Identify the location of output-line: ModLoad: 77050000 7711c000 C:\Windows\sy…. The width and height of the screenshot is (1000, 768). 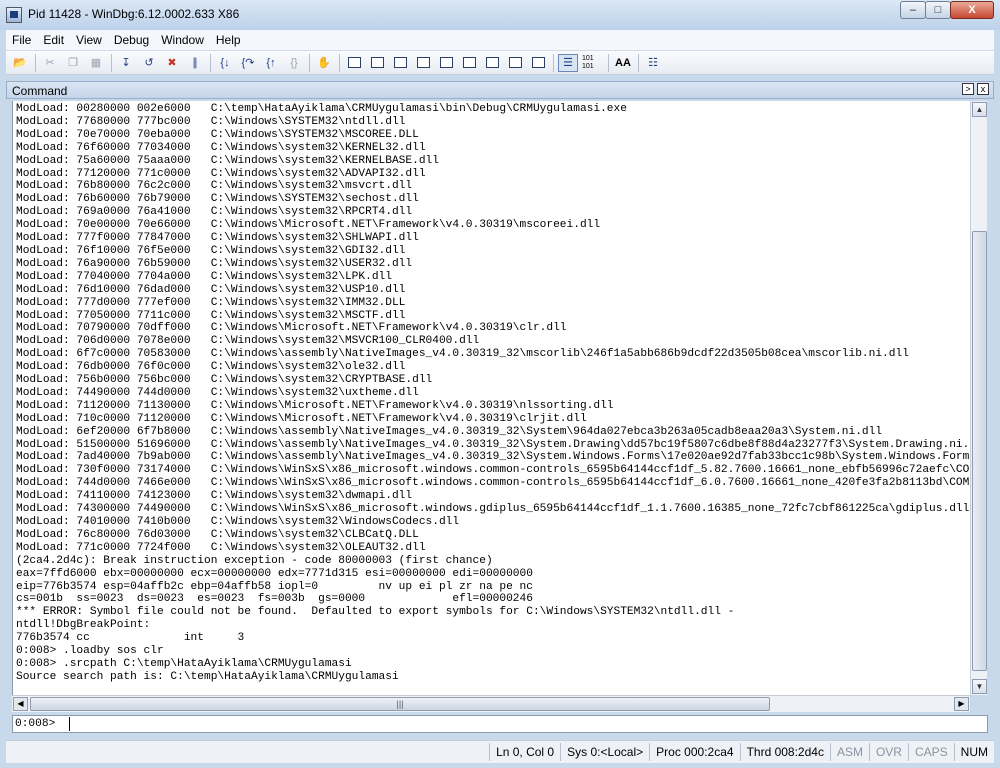
(211, 315).